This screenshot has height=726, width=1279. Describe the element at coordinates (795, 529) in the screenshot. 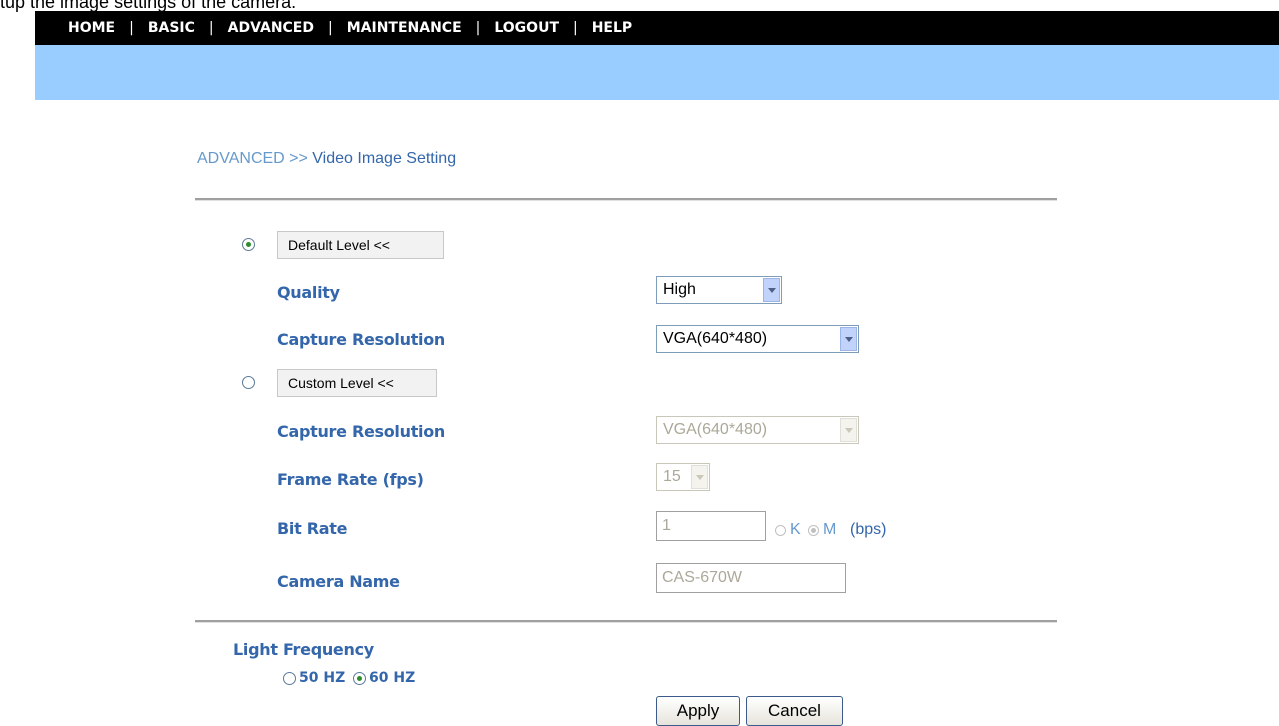

I see `bit-rate-unit-k-label: K` at that location.